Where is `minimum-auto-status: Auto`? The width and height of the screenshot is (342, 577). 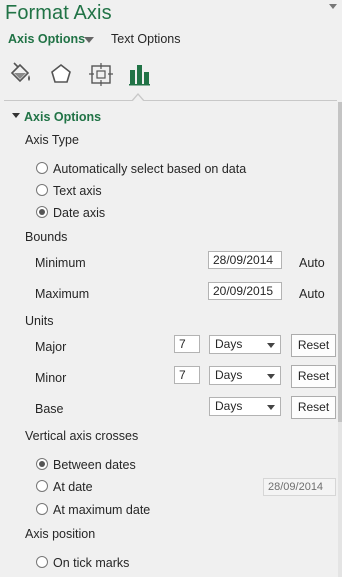
minimum-auto-status: Auto is located at coordinates (312, 263).